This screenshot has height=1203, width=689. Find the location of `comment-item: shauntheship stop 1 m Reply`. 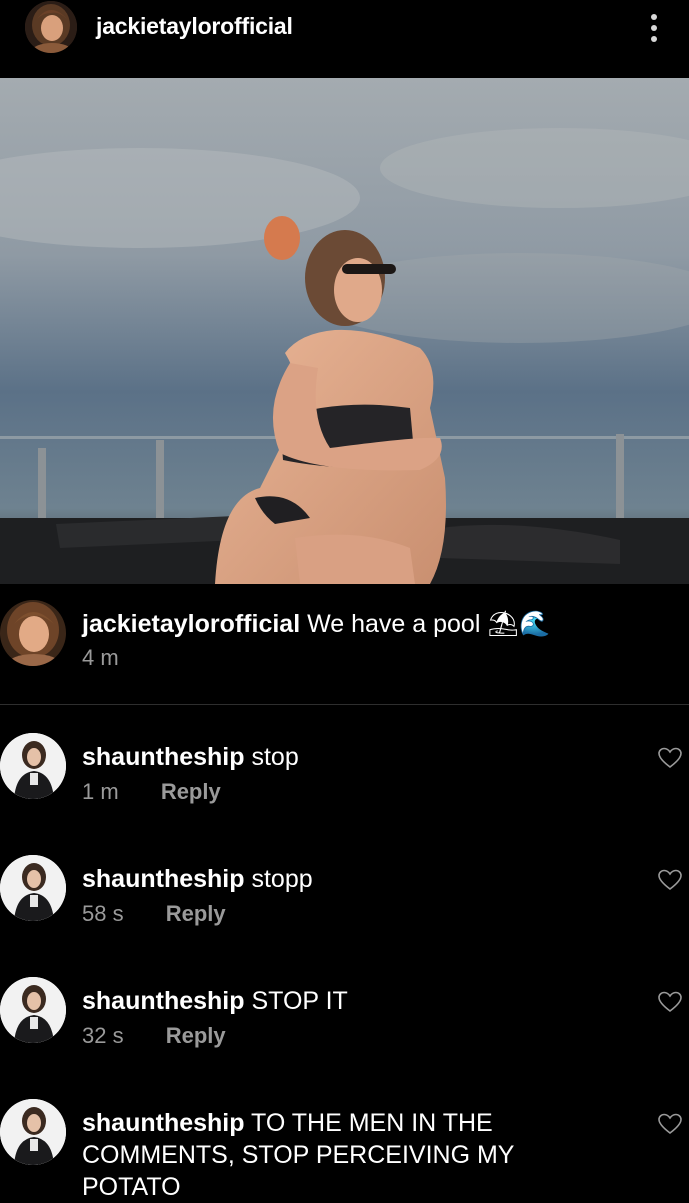

comment-item: shauntheship stop 1 m Reply is located at coordinates (344, 788).